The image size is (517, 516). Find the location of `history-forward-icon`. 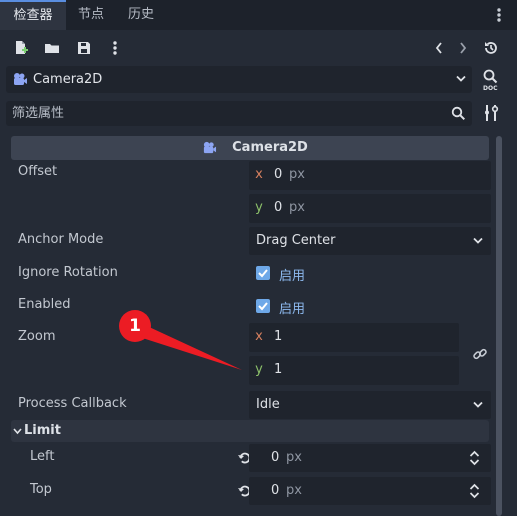

history-forward-icon is located at coordinates (463, 48).